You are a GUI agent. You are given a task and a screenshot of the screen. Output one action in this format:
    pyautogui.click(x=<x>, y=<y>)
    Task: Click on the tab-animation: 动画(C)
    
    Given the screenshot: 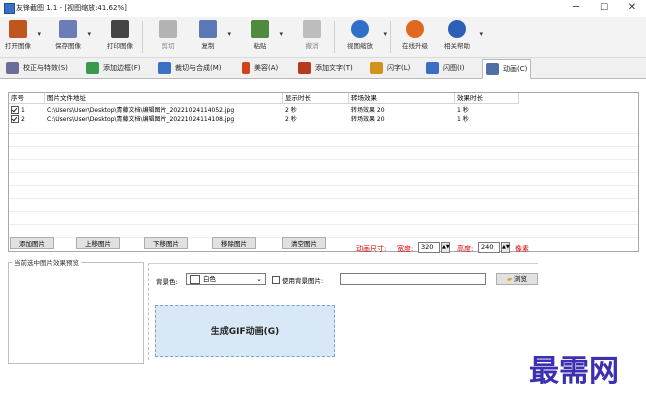 What is the action you would take?
    pyautogui.click(x=507, y=69)
    